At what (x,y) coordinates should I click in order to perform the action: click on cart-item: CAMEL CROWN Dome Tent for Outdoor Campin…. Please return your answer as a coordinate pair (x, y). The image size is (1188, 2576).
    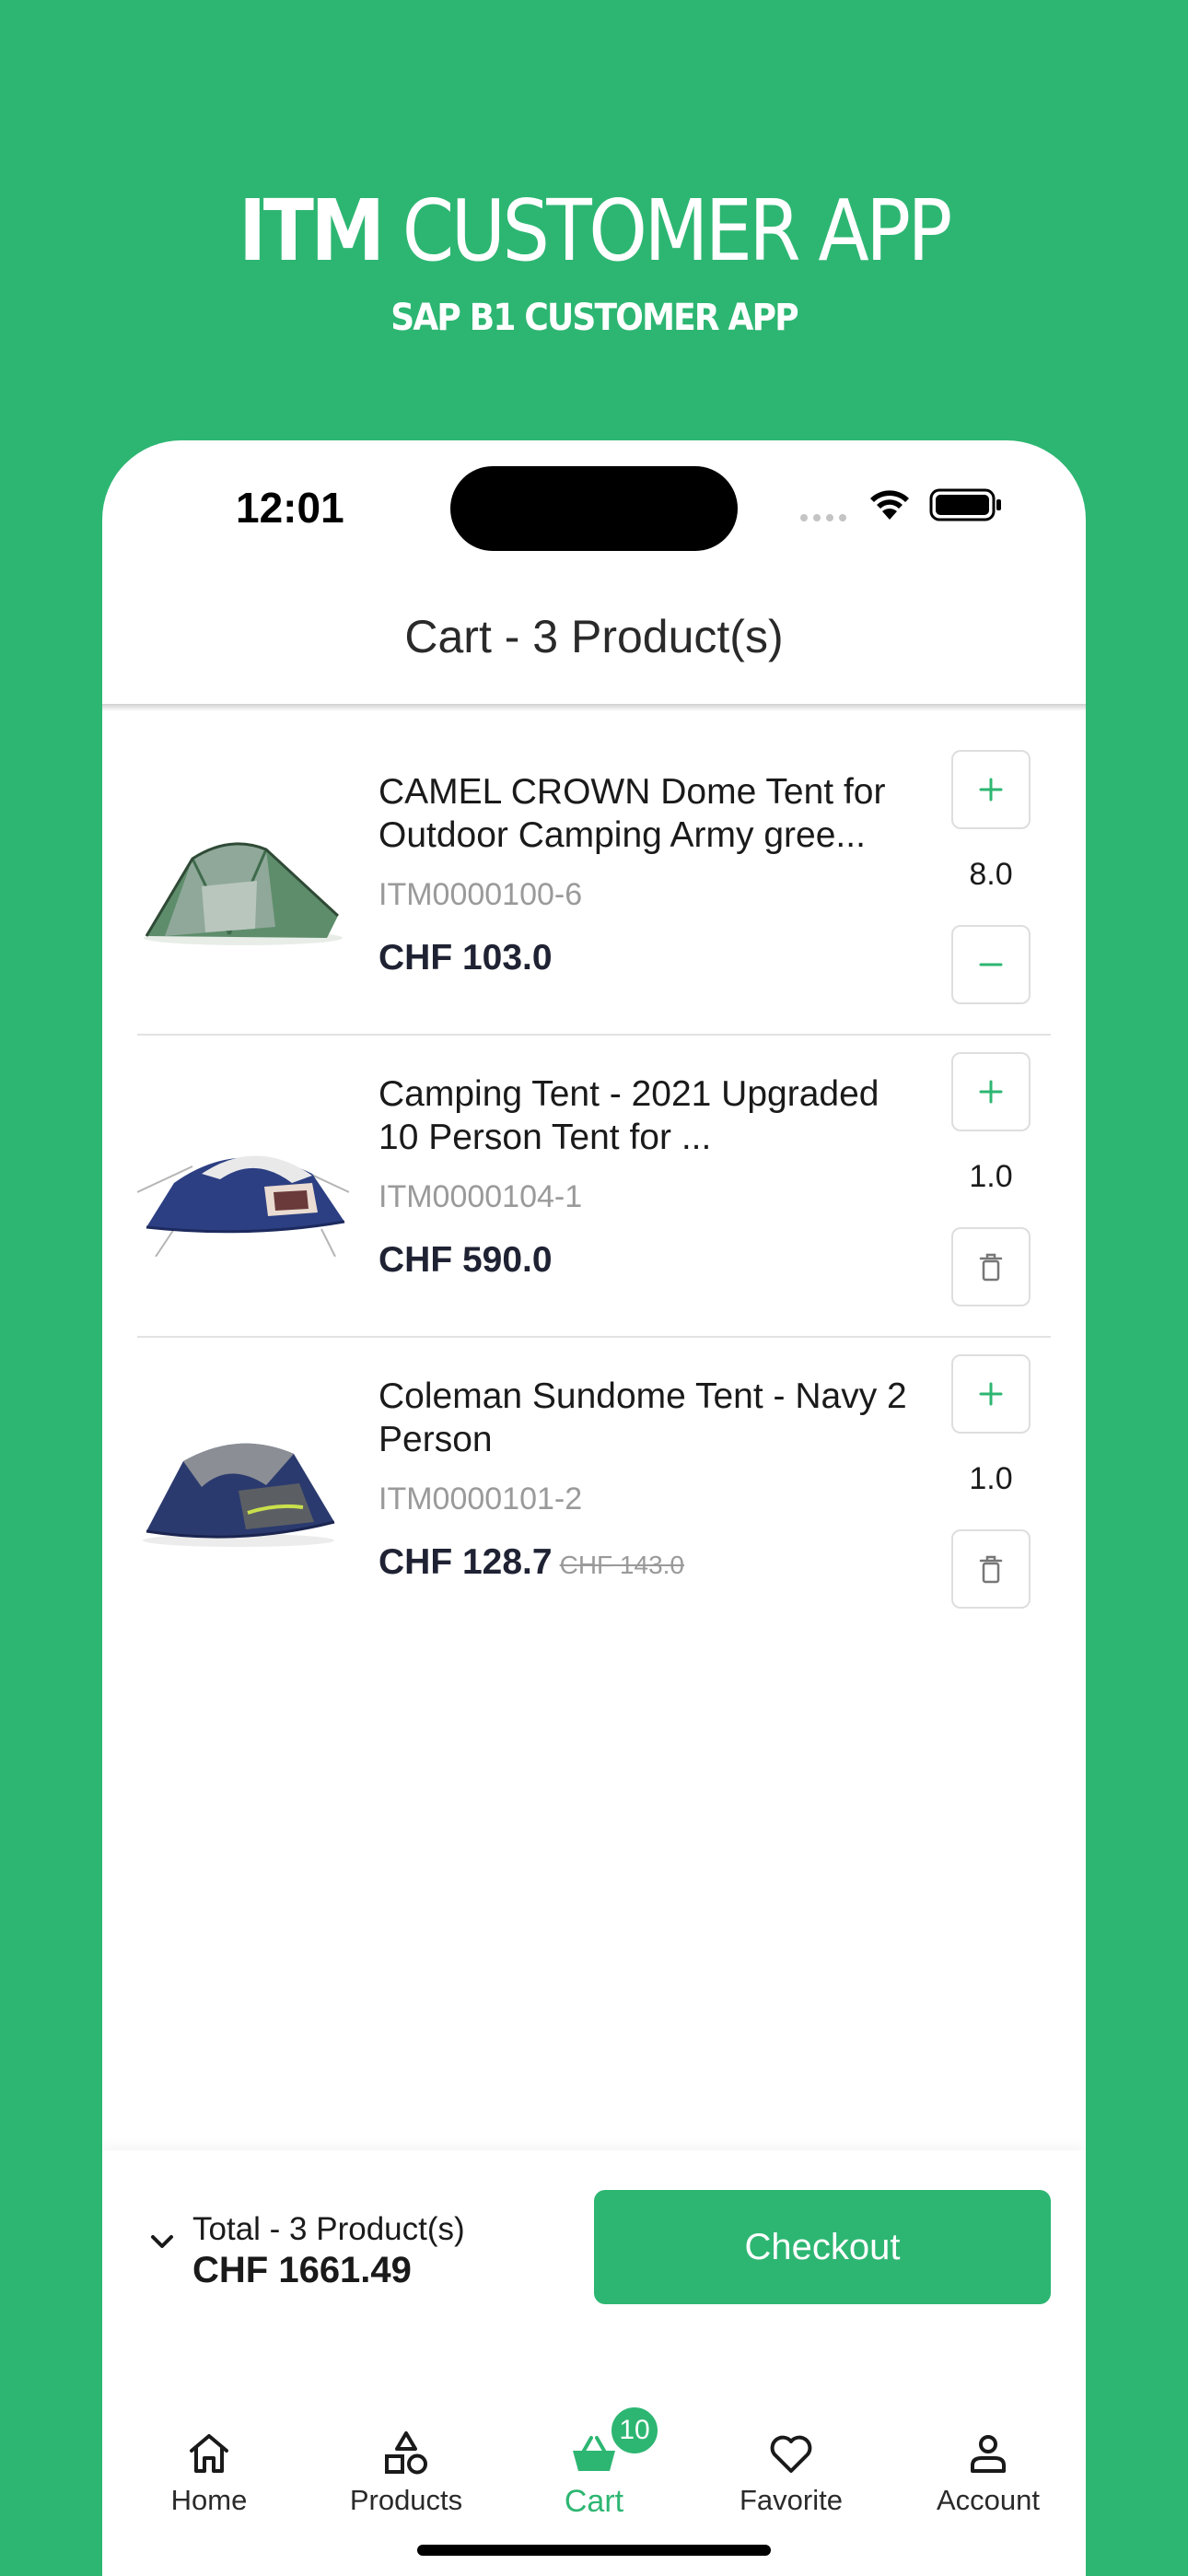
    Looking at the image, I should click on (594, 884).